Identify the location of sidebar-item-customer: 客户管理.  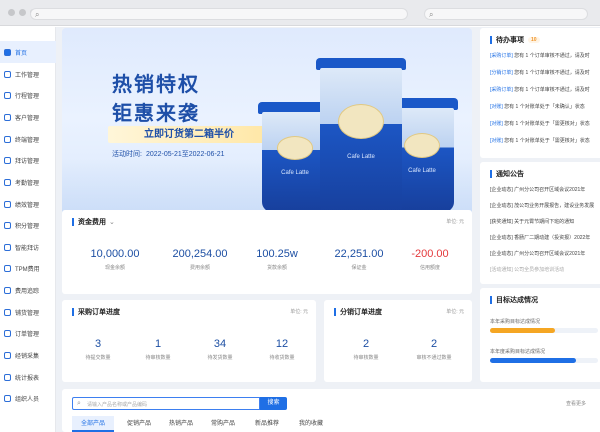
(28, 117).